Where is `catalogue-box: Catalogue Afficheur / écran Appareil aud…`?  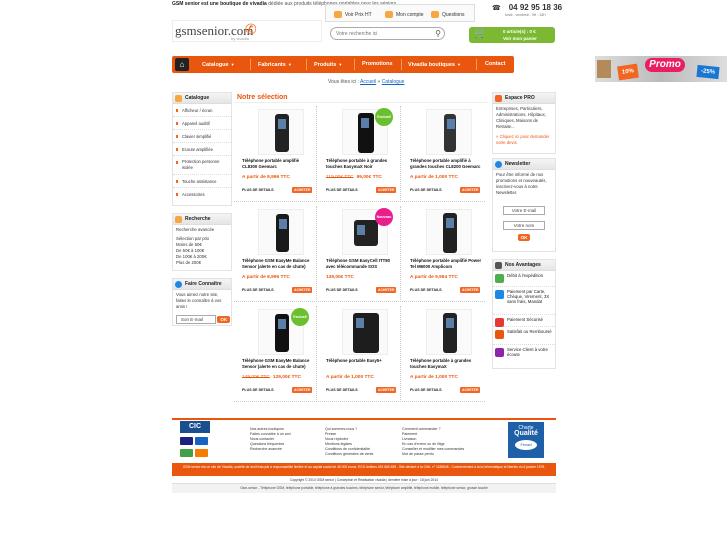
catalogue-box: Catalogue Afficheur / écran Appareil aud… is located at coordinates (202, 149).